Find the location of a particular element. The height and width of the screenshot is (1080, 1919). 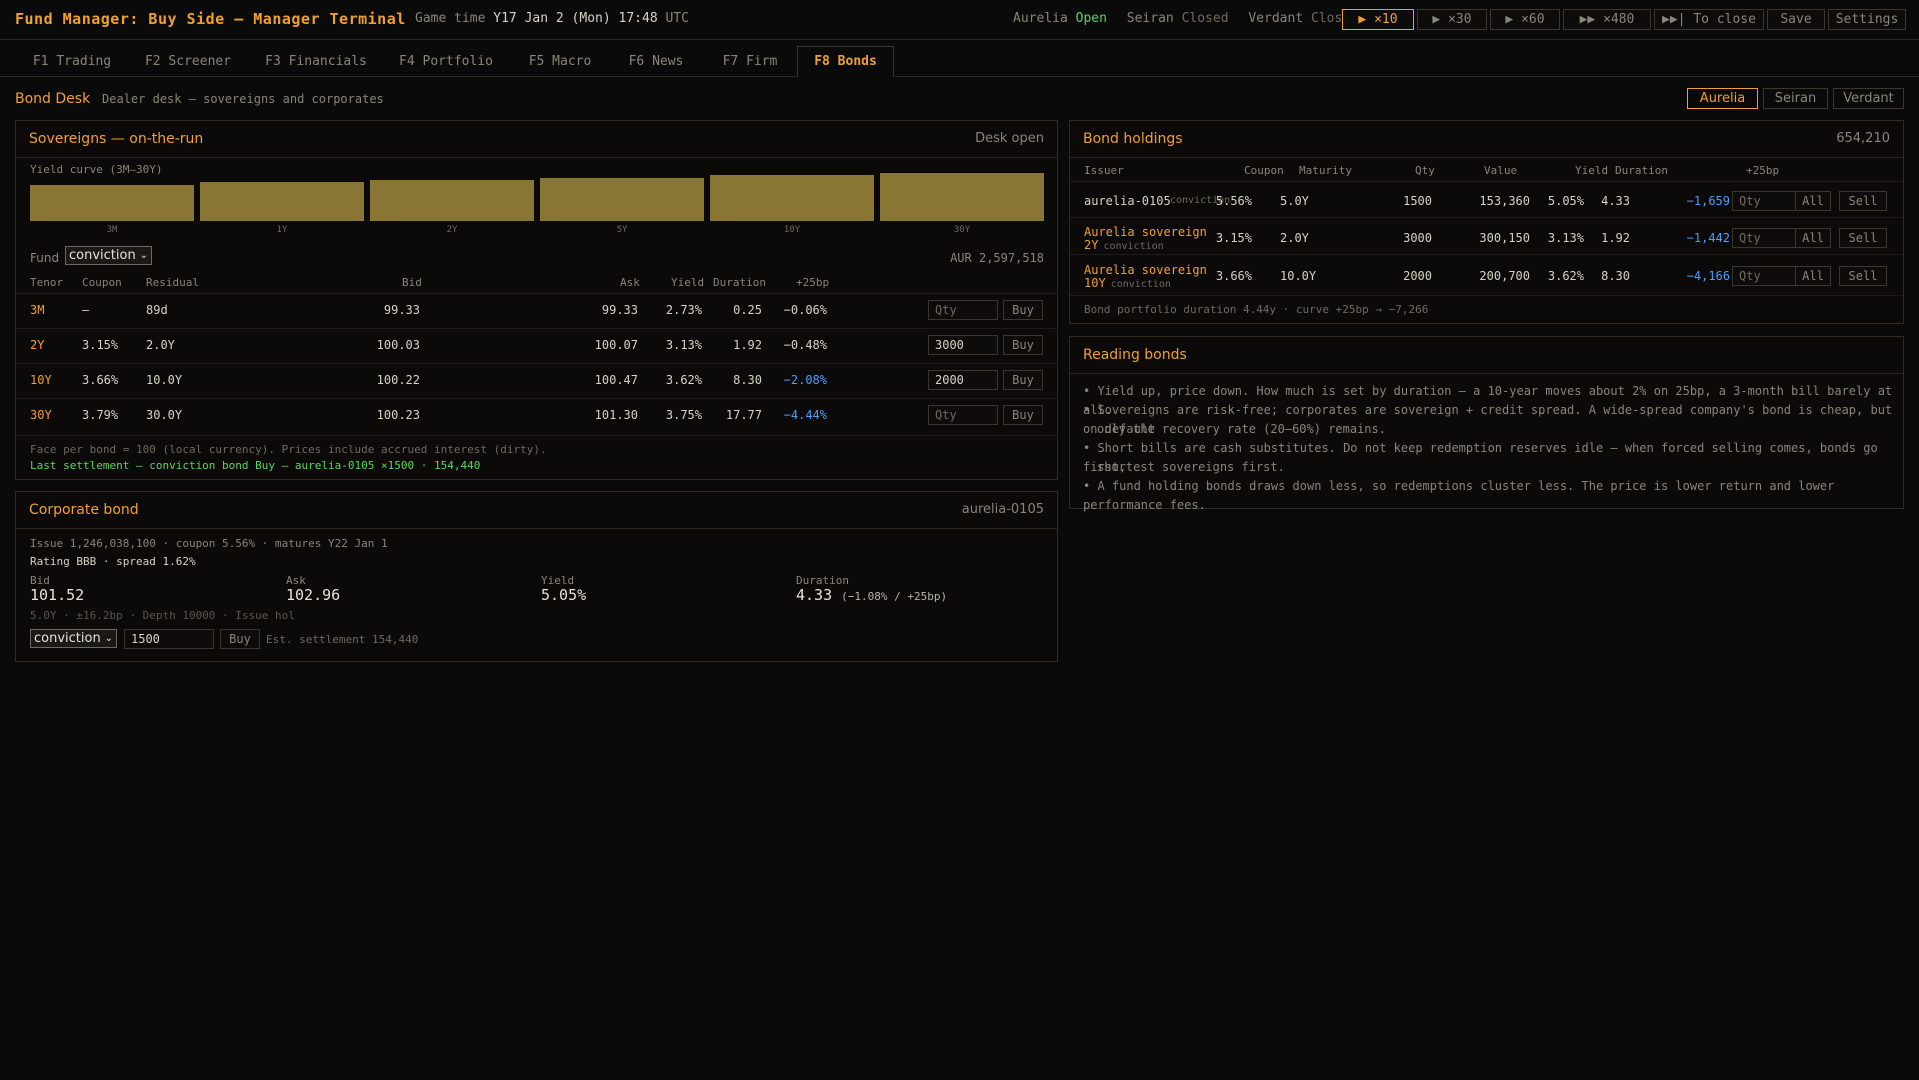

corporate-title: Corporate bond is located at coordinates (84, 510).